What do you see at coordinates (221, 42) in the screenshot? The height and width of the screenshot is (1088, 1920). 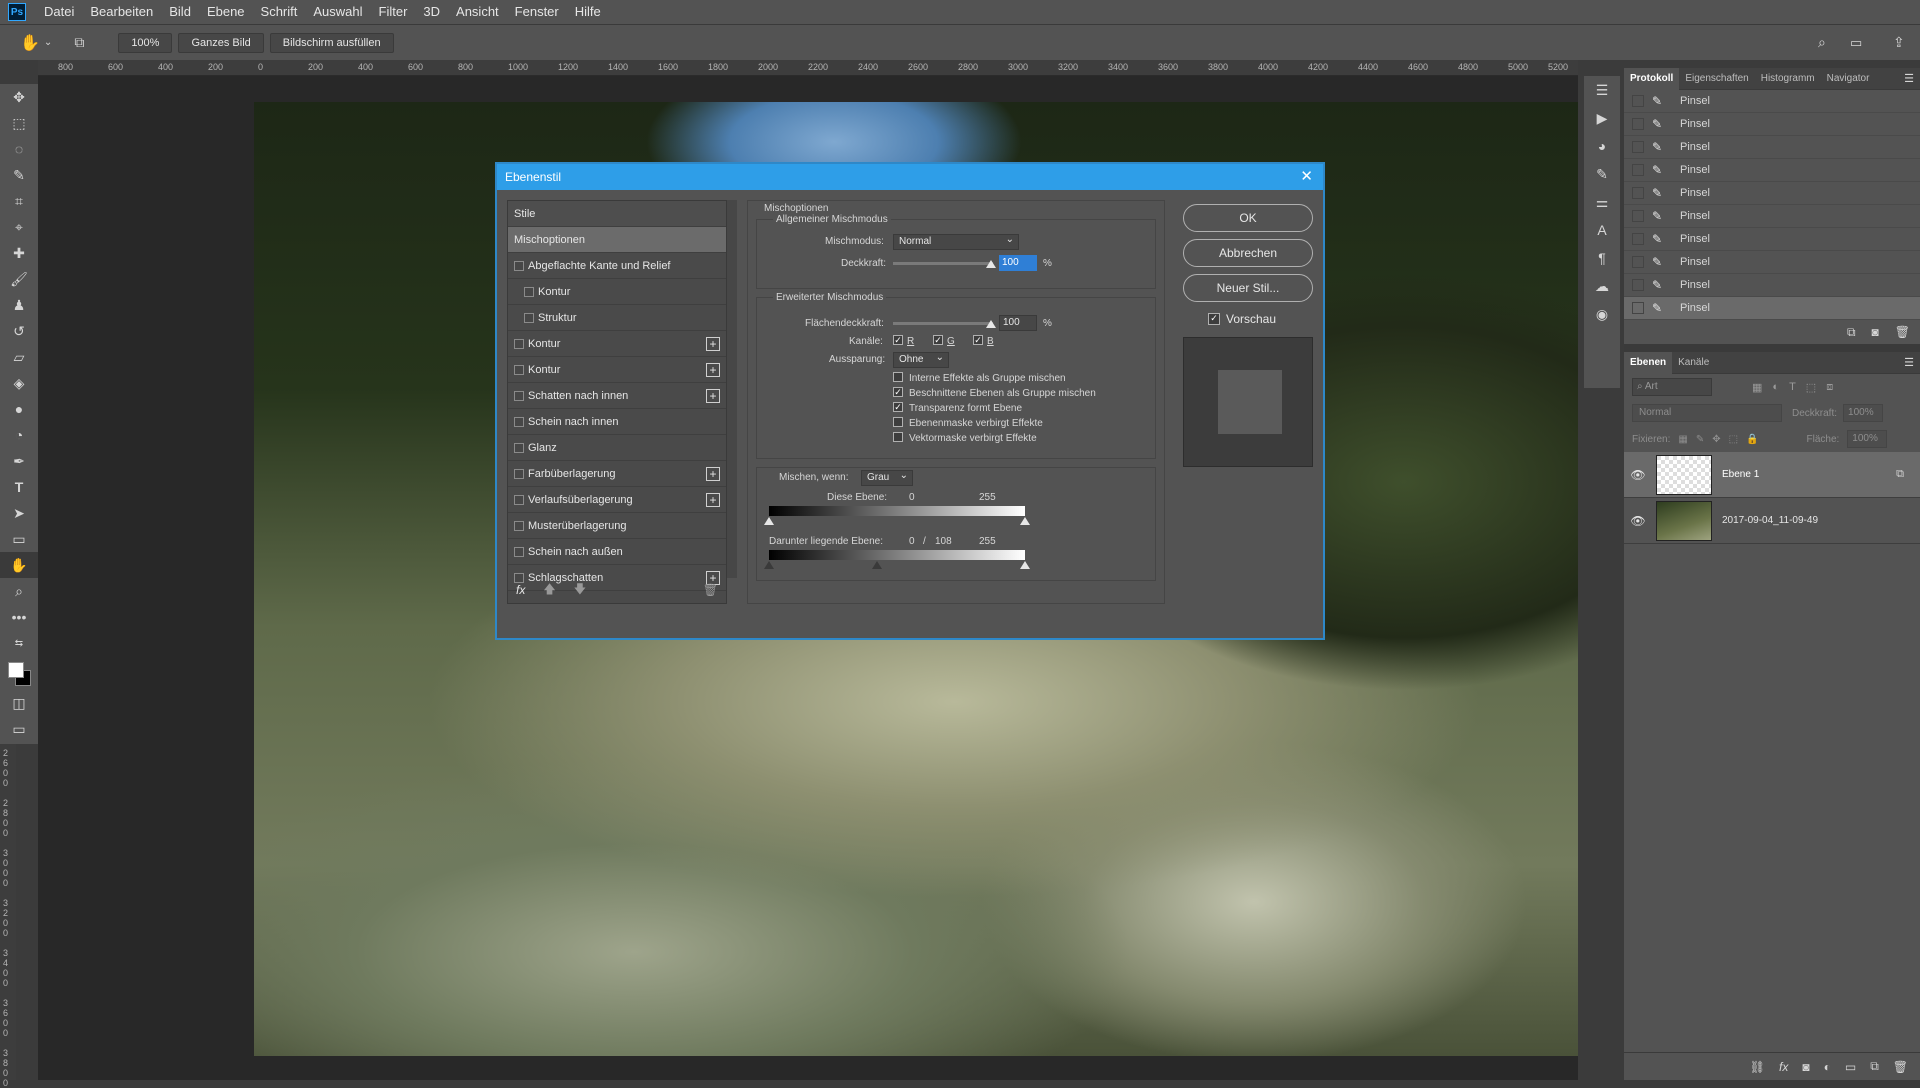 I see `fit-screen-button: Ganzes Bild` at bounding box center [221, 42].